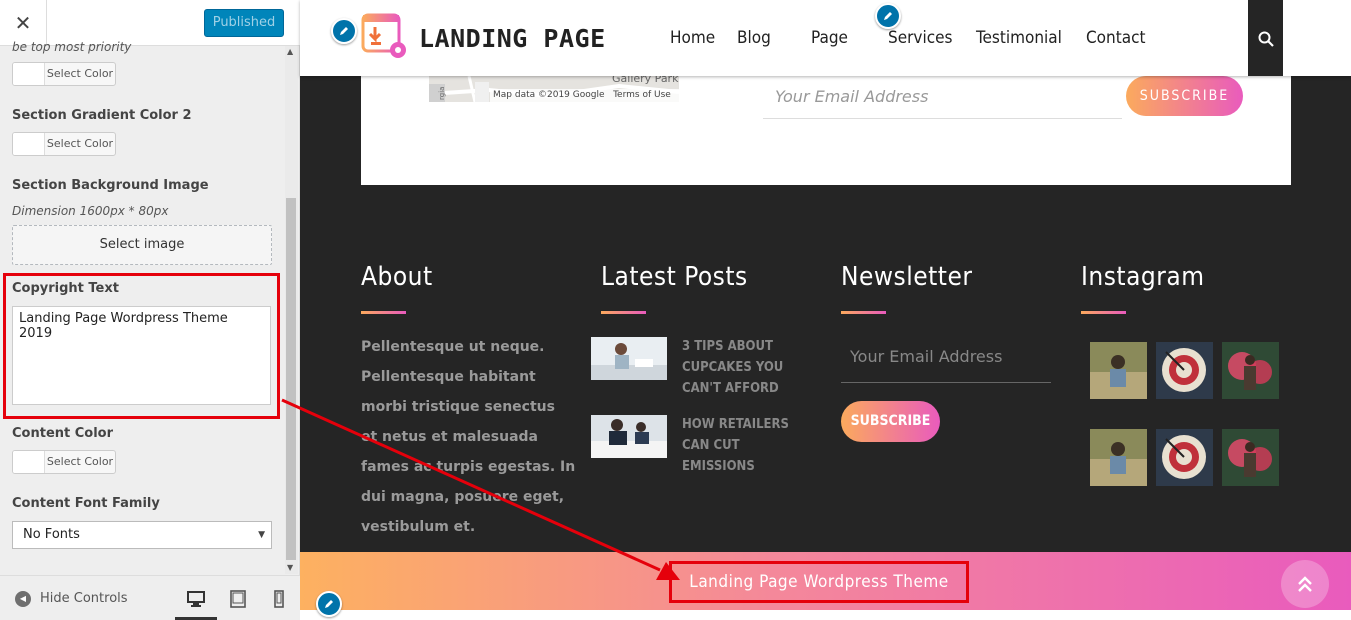 The image size is (1351, 620). I want to click on select-color-button-2: Select Color, so click(64, 144).